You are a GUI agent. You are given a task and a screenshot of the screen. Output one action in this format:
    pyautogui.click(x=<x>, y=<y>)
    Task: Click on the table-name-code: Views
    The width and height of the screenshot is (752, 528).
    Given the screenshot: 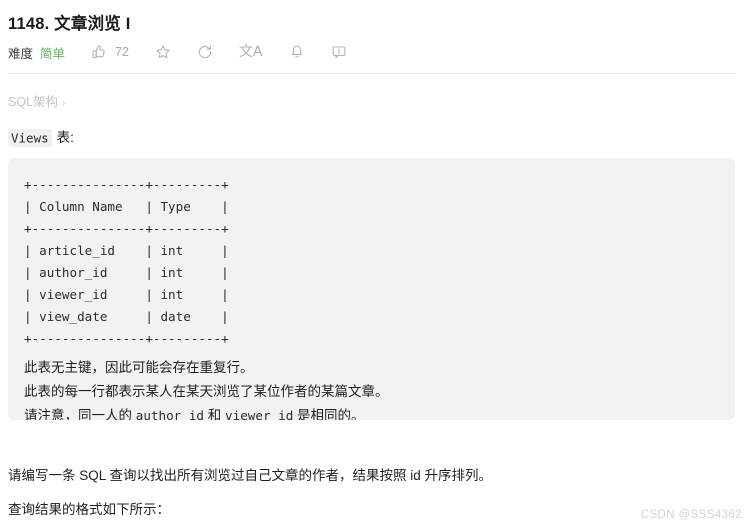 What is the action you would take?
    pyautogui.click(x=30, y=137)
    